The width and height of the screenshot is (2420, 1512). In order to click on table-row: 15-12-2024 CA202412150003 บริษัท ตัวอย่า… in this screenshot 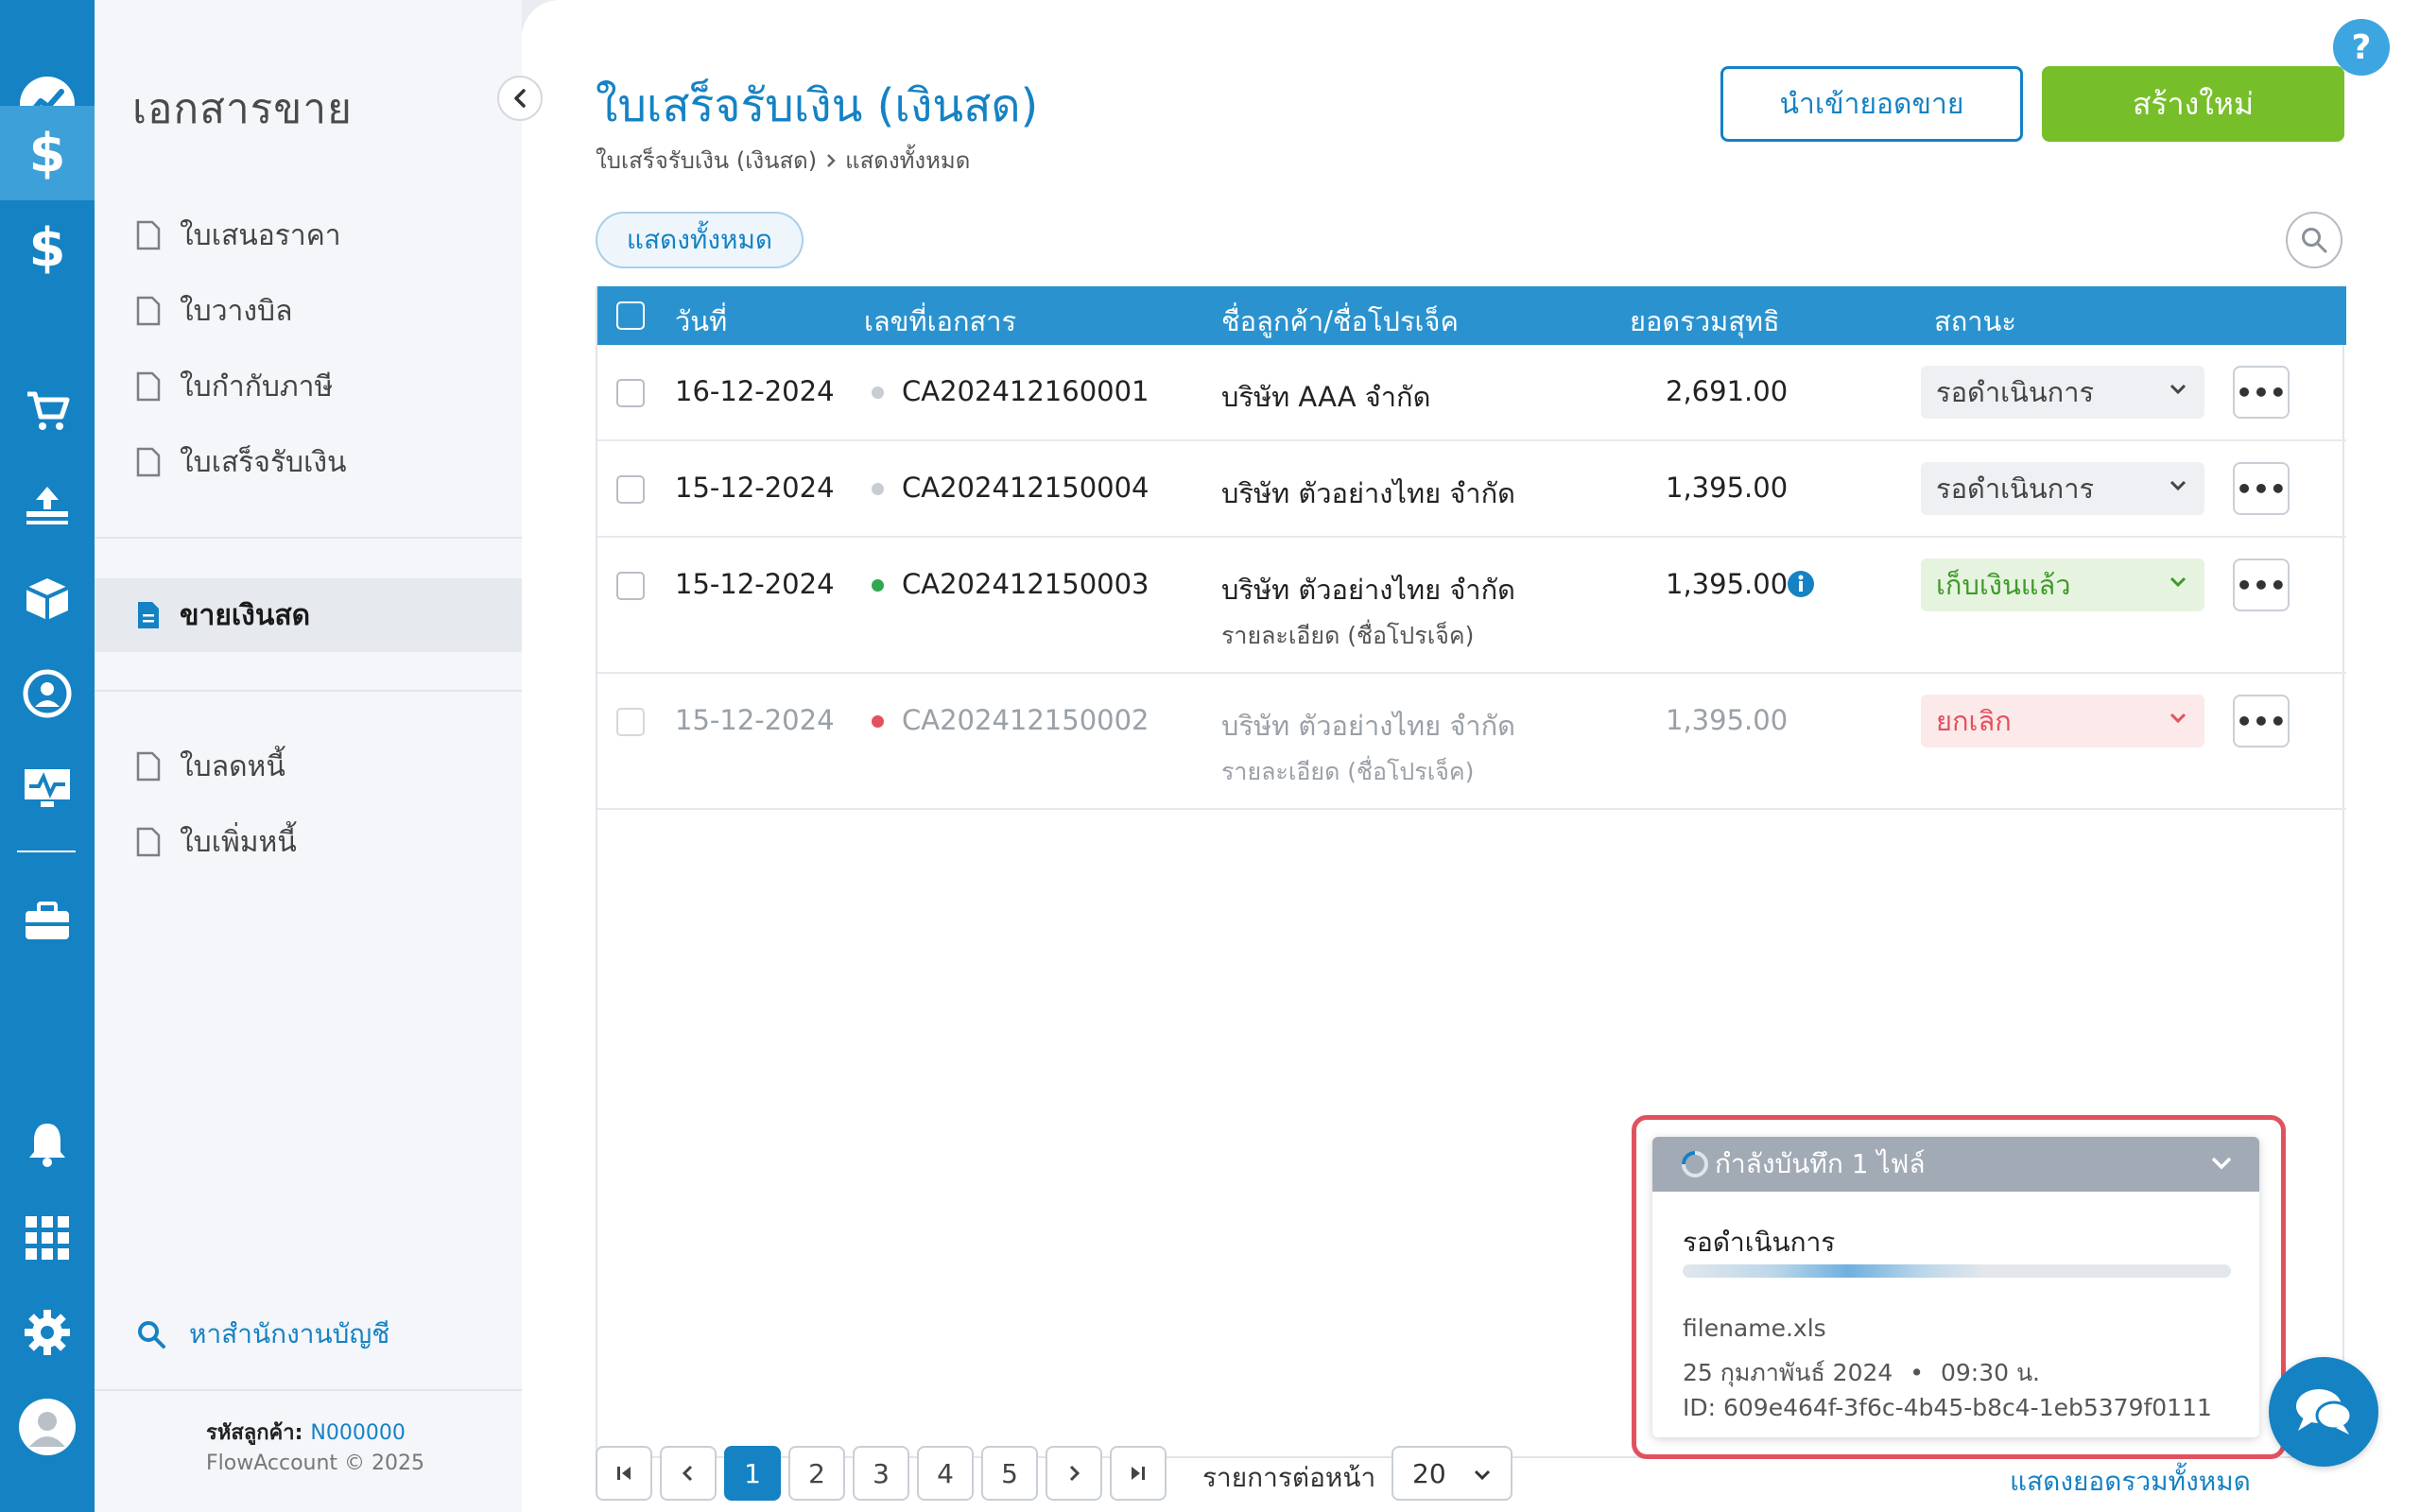, I will do `click(1471, 606)`.